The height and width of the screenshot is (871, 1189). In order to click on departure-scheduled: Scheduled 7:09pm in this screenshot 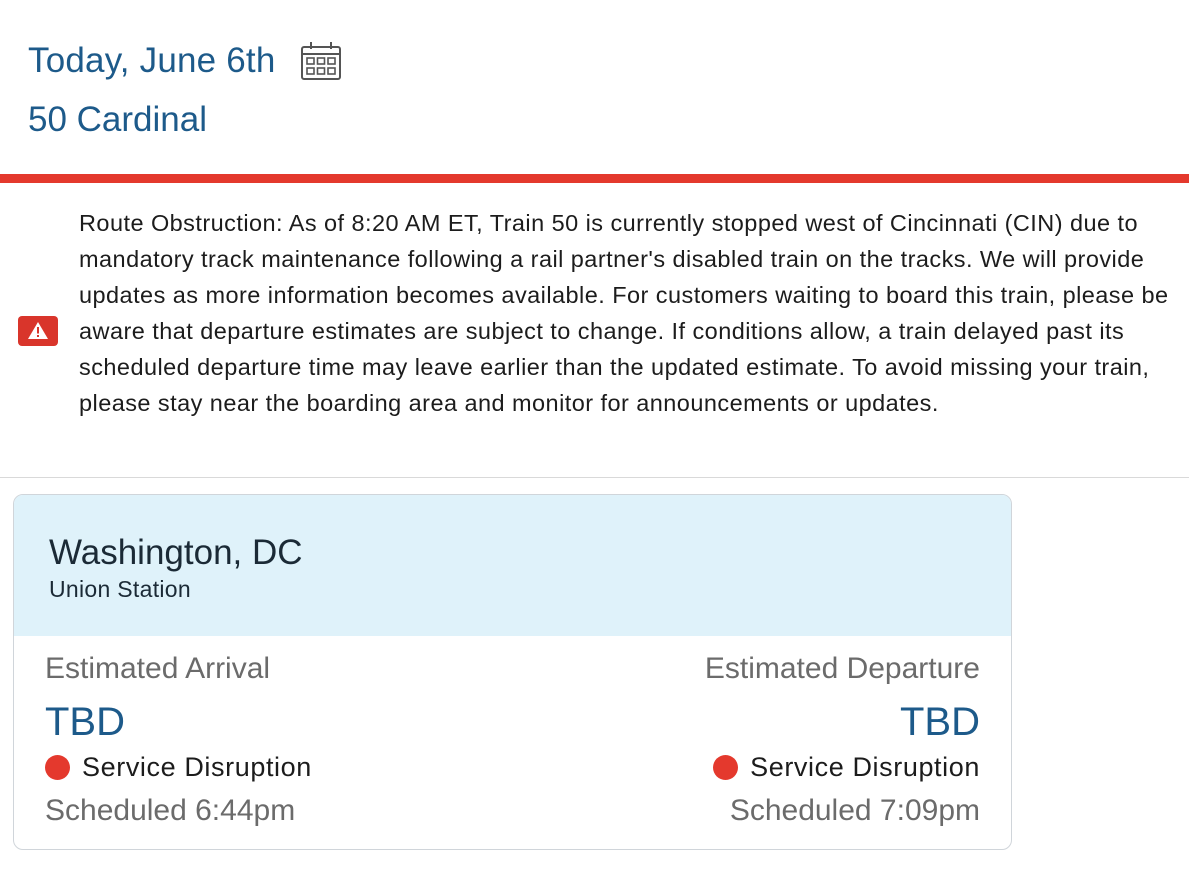, I will do `click(854, 810)`.